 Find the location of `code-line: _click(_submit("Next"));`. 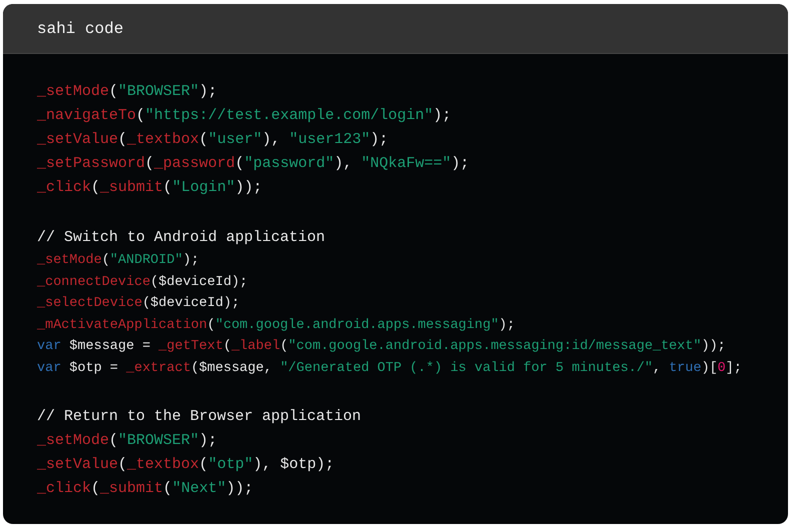

code-line: _click(_submit("Next")); is located at coordinates (145, 489).